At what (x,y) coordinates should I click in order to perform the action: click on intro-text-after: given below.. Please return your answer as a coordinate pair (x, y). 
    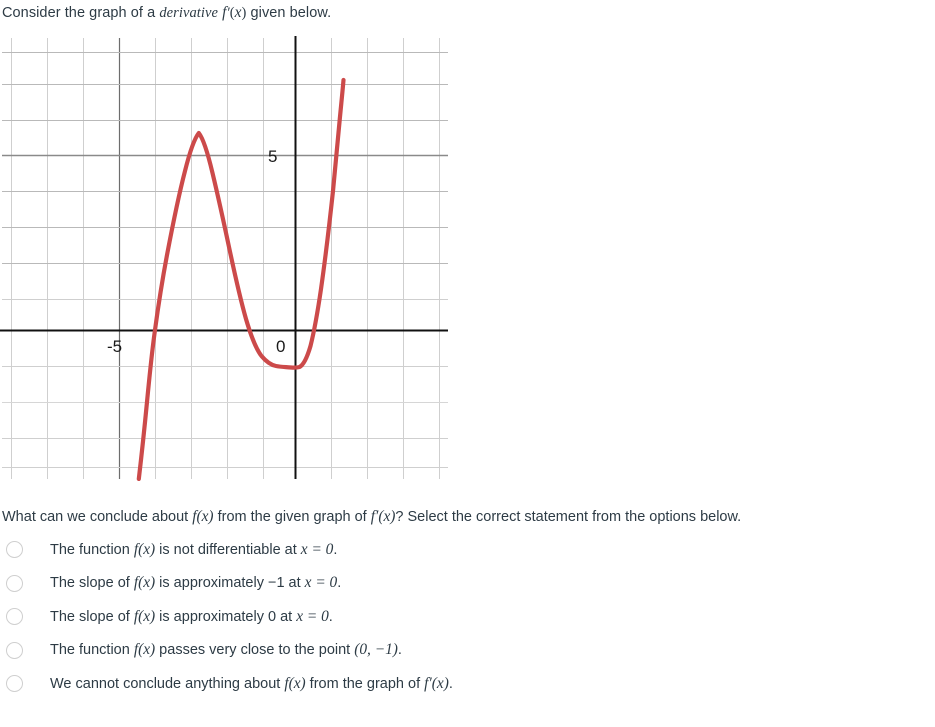
    Looking at the image, I should click on (289, 13).